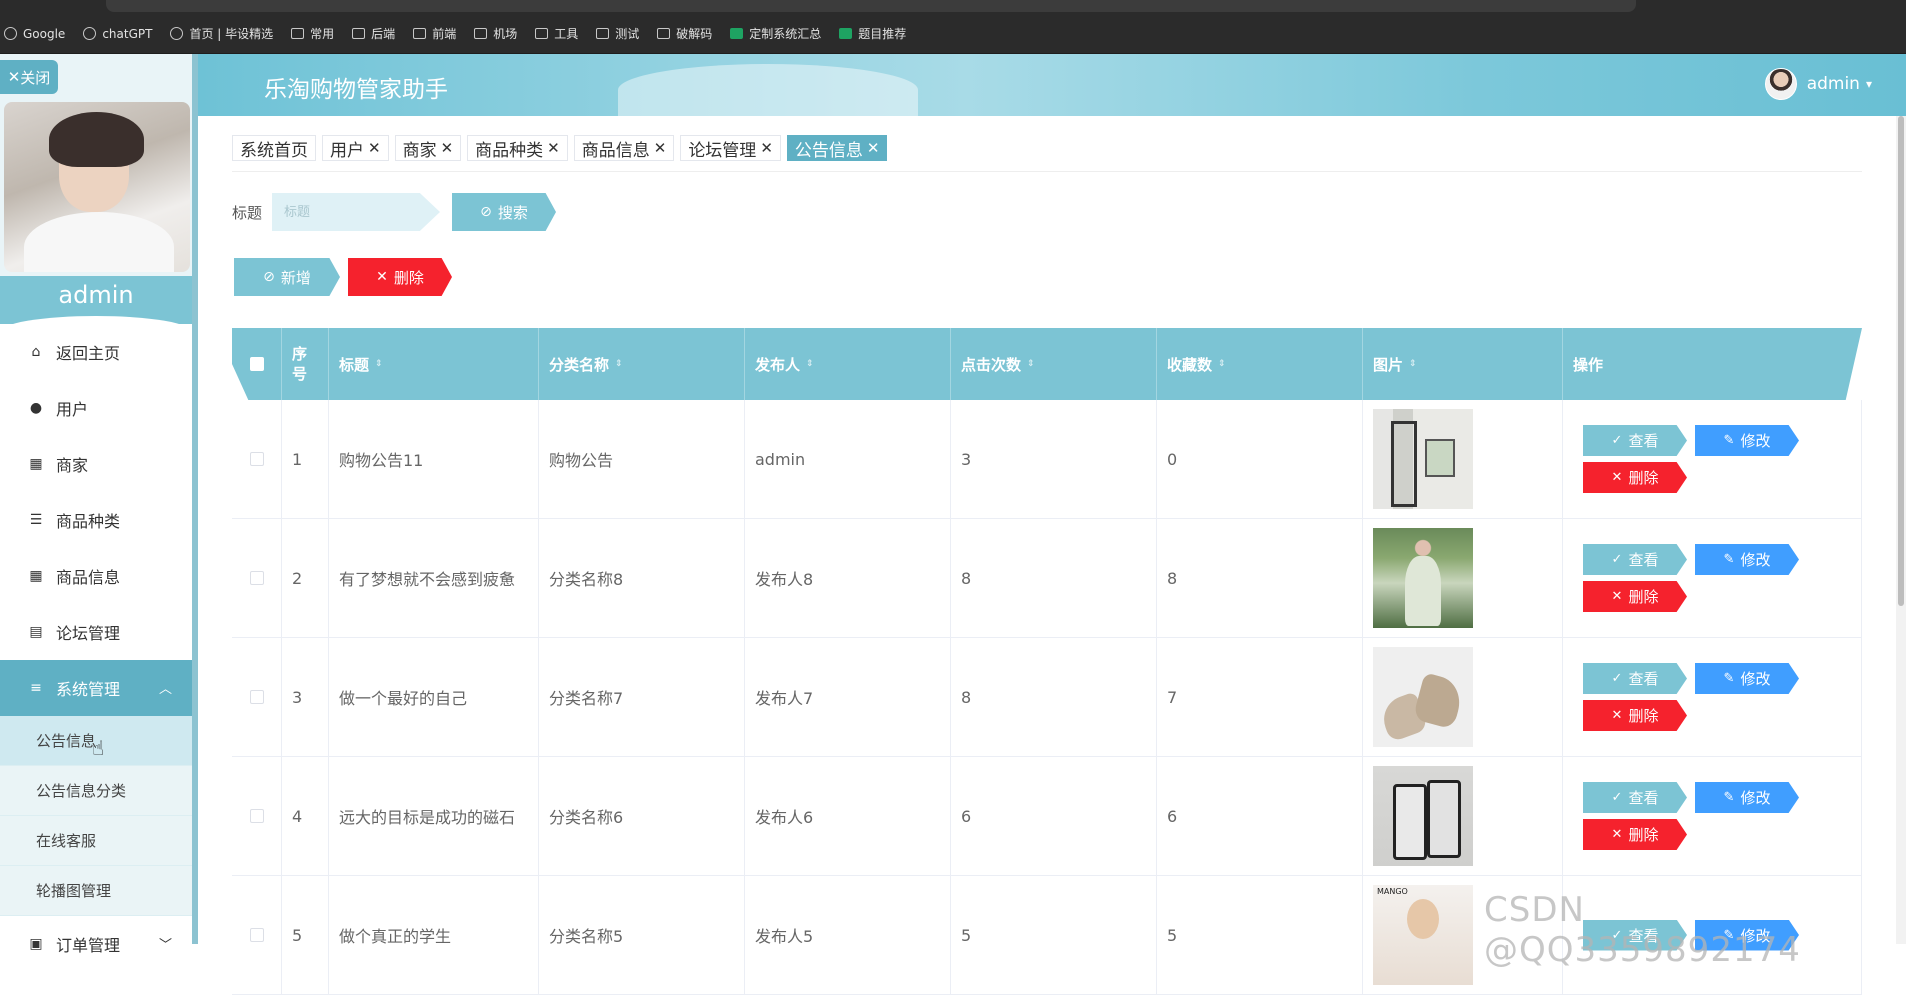 This screenshot has height=995, width=1906. Describe the element at coordinates (1423, 578) in the screenshot. I see `dress-image` at that location.